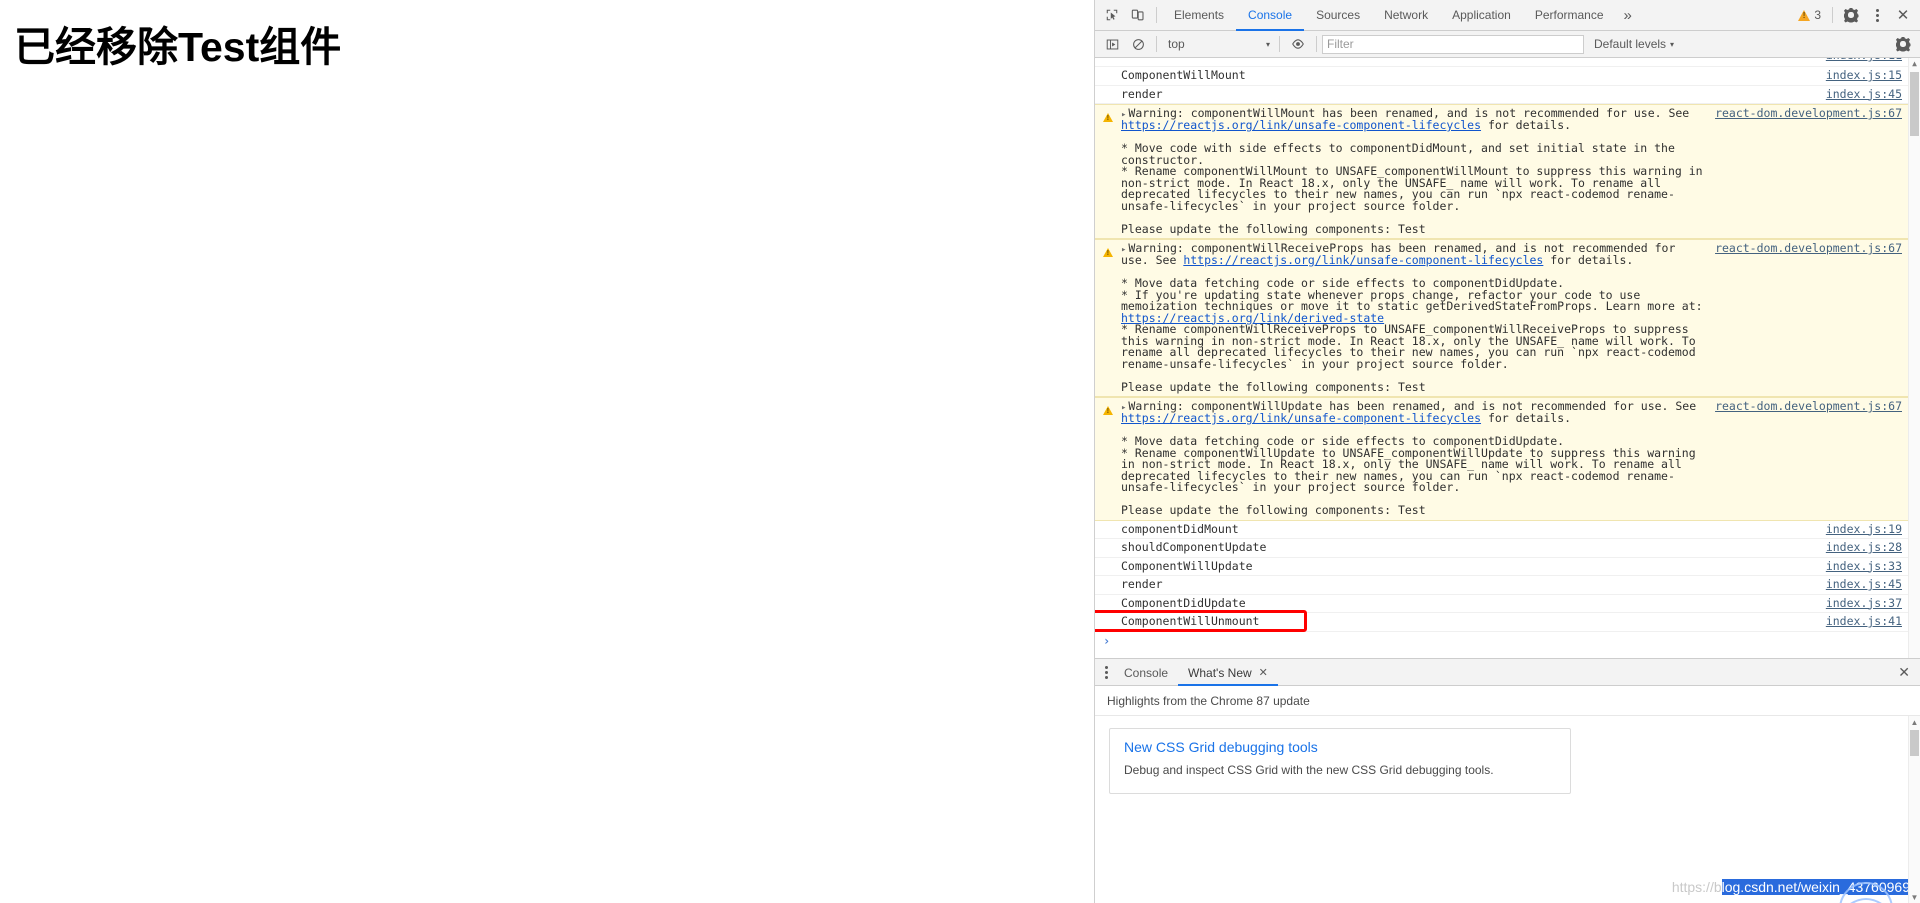 Image resolution: width=1920 pixels, height=903 pixels. What do you see at coordinates (1804, 15) in the screenshot?
I see `warning-triangle-icon` at bounding box center [1804, 15].